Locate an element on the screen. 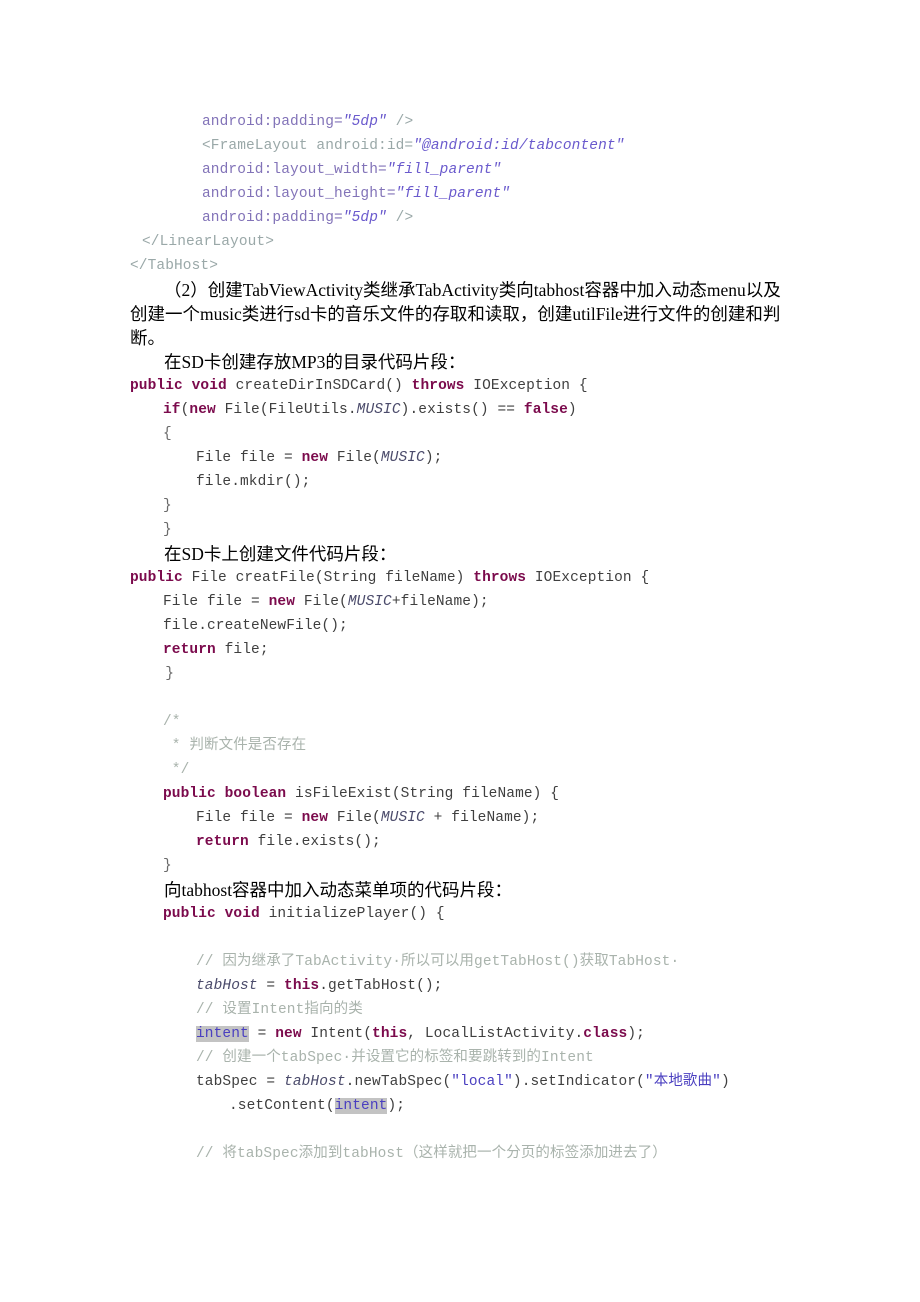 The image size is (920, 1302). code-token: + fileName); is located at coordinates (482, 818).